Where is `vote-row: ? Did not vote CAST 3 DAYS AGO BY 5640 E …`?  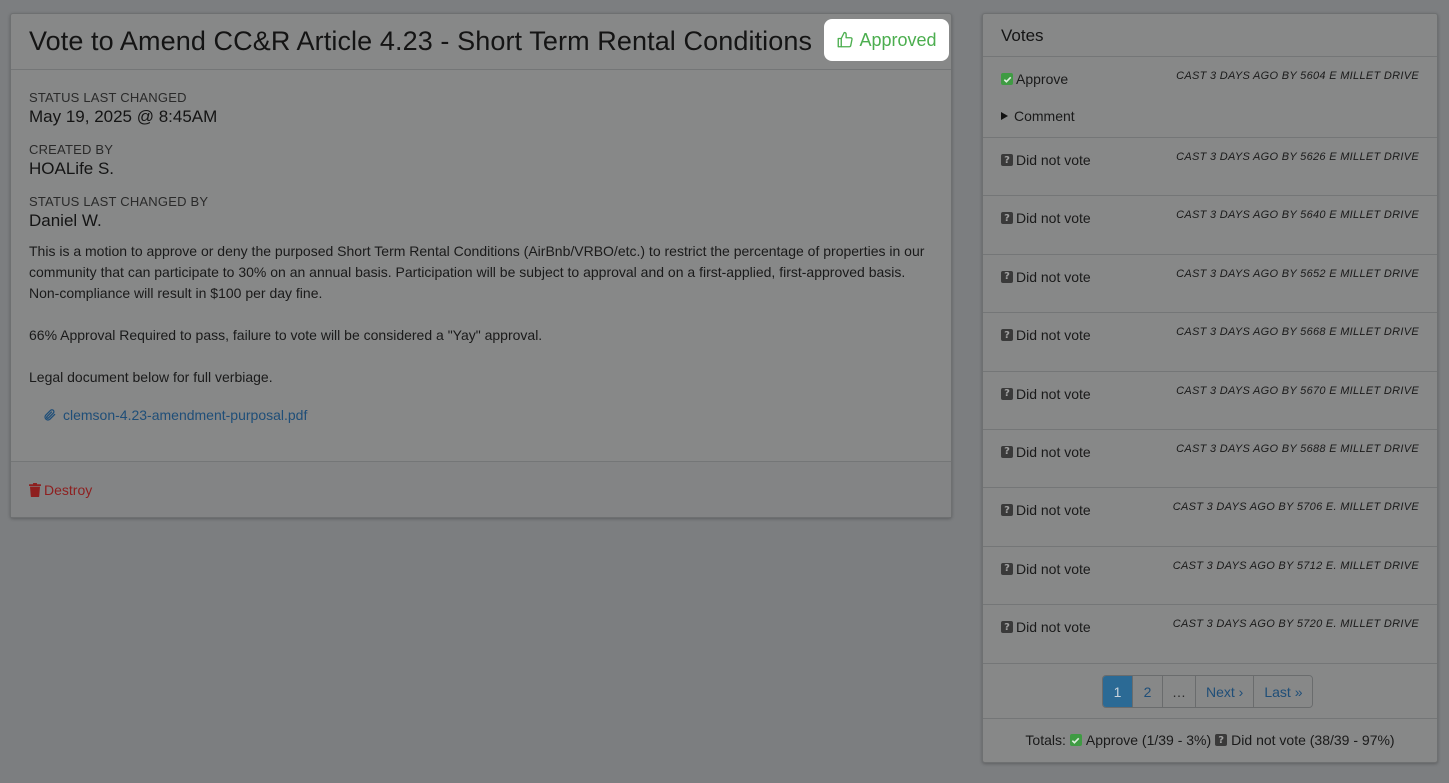
vote-row: ? Did not vote CAST 3 DAYS AGO BY 5640 E … is located at coordinates (1210, 225).